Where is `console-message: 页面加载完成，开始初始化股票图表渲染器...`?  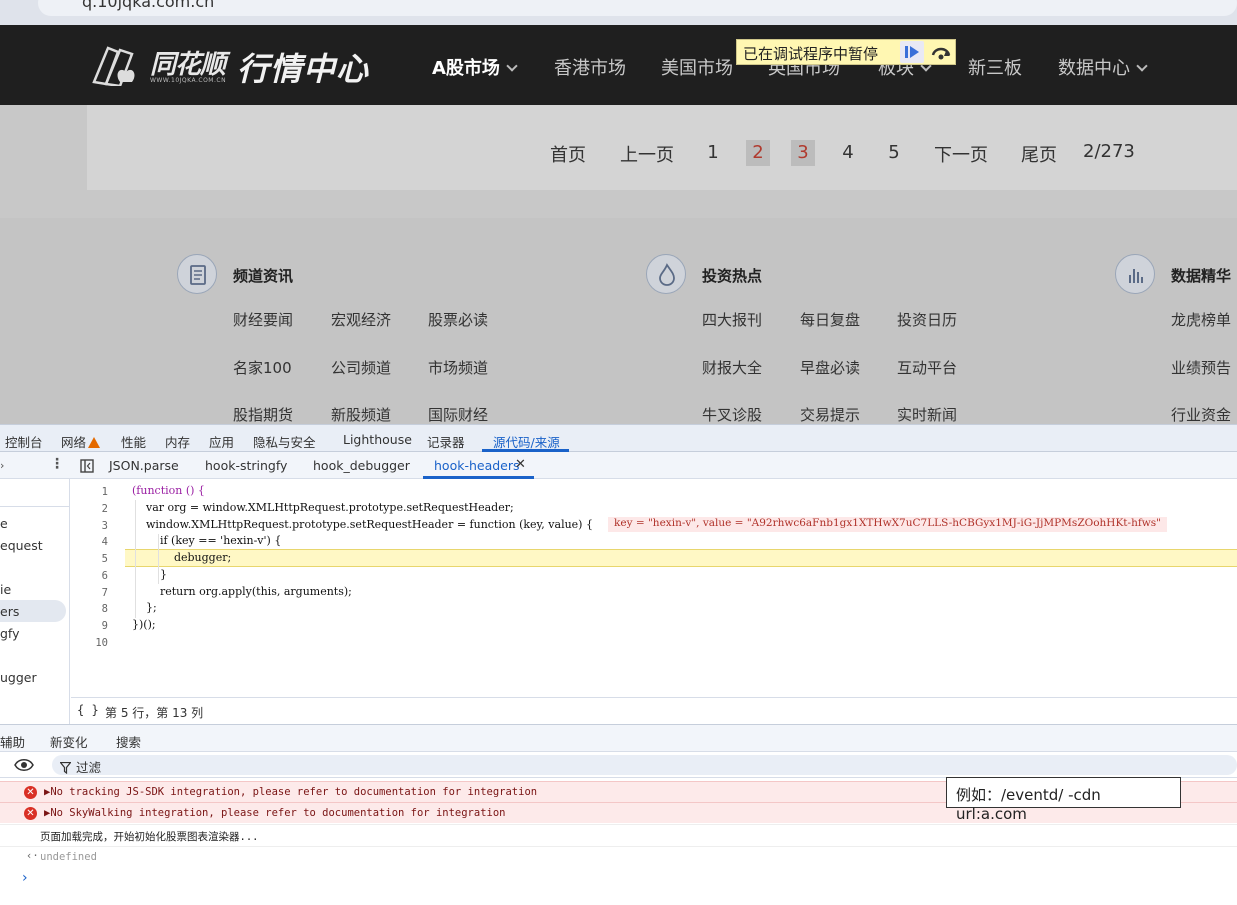
console-message: 页面加载完成，开始初始化股票图表渲染器... is located at coordinates (149, 837).